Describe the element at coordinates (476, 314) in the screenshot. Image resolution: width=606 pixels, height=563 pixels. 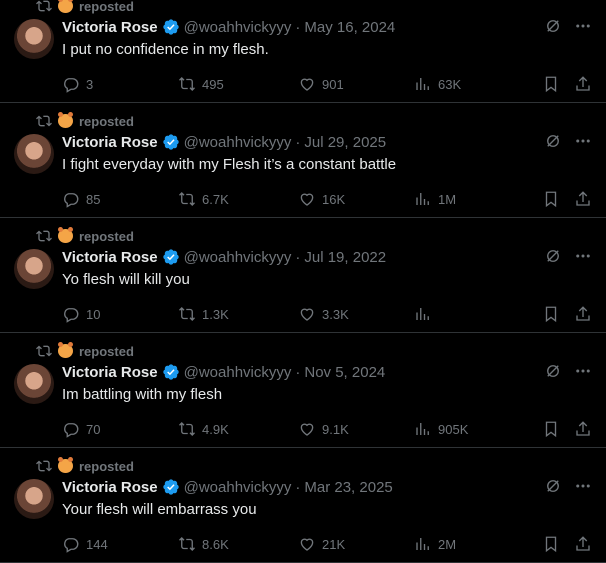
I see `views-button` at that location.